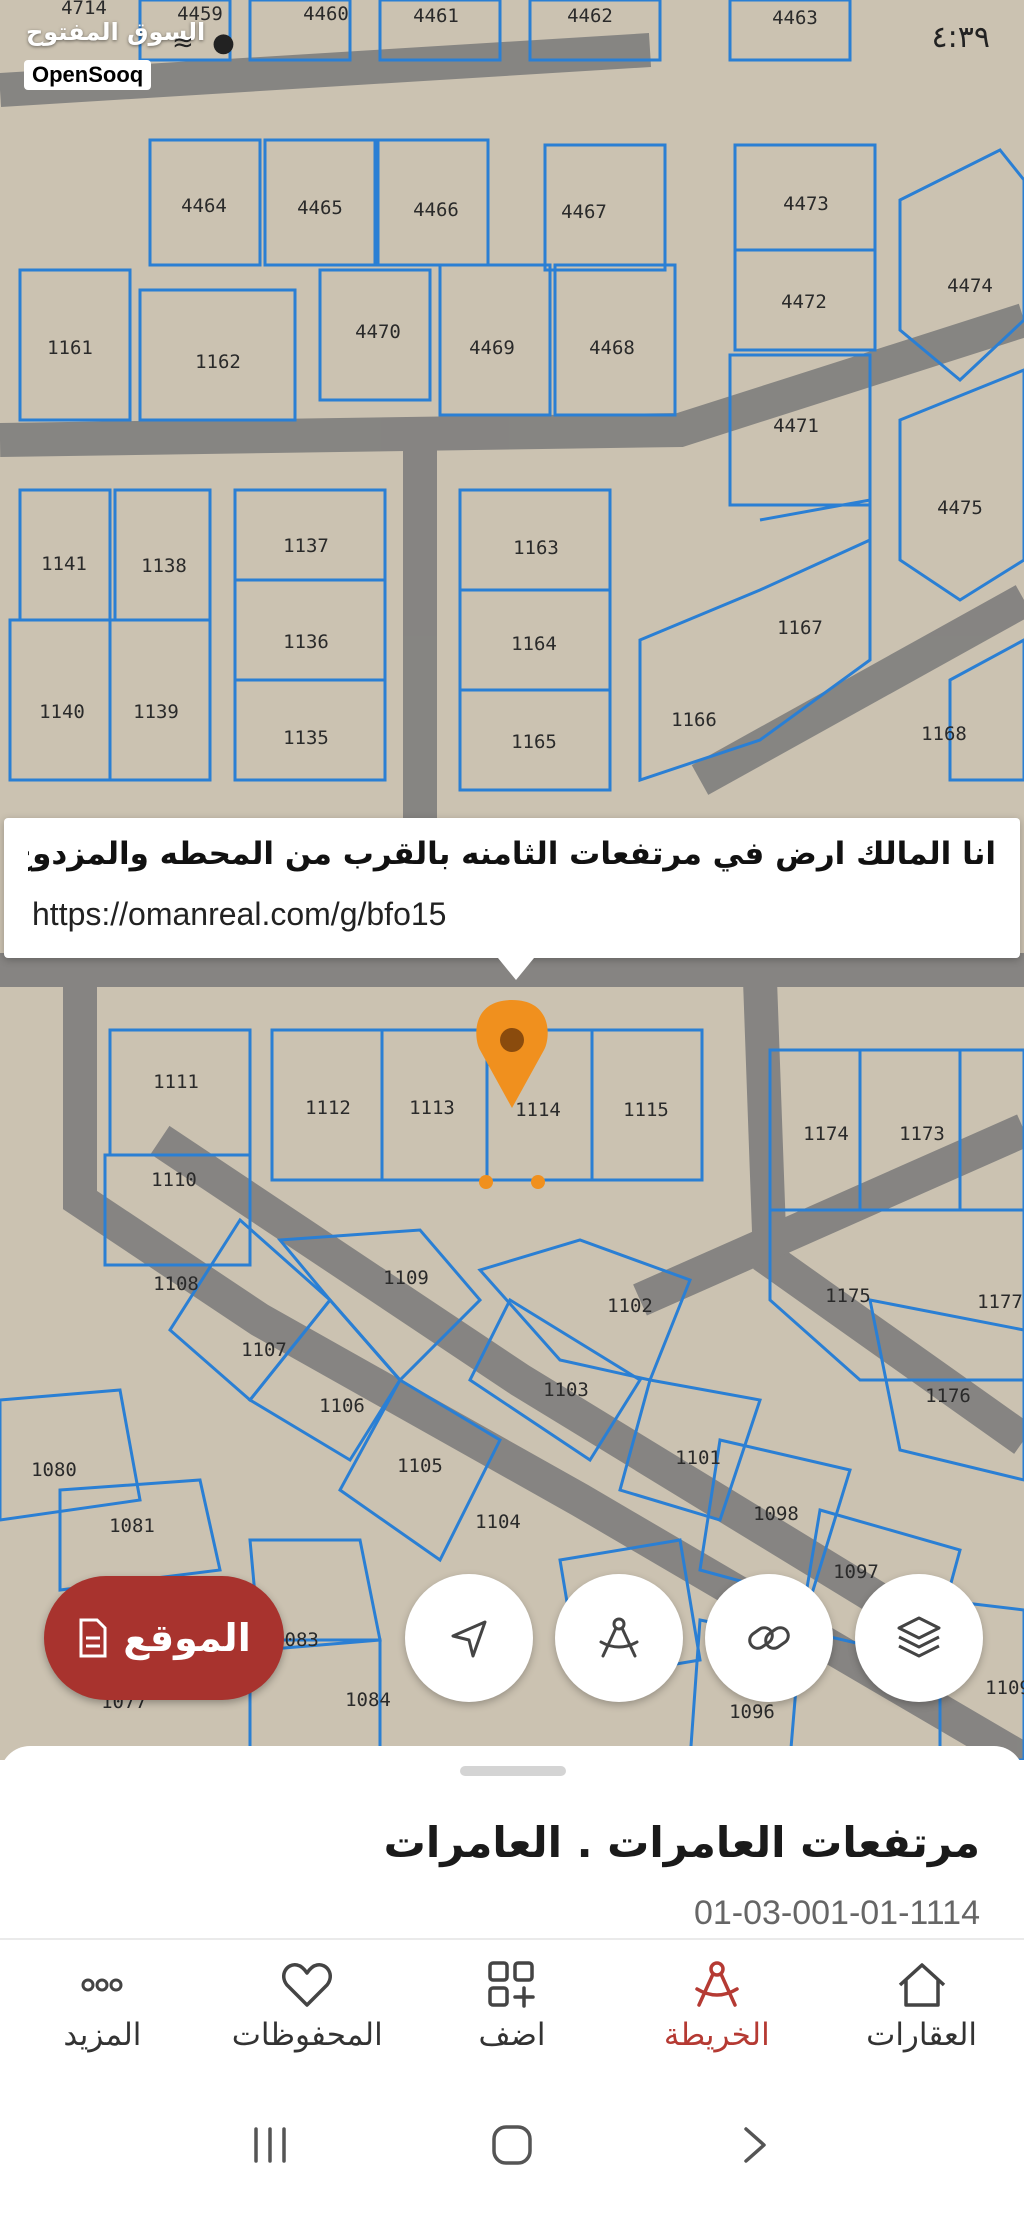 The width and height of the screenshot is (1024, 2219). I want to click on sheet-title: مرتفعات العامرات . العامرات, so click(681, 1842).